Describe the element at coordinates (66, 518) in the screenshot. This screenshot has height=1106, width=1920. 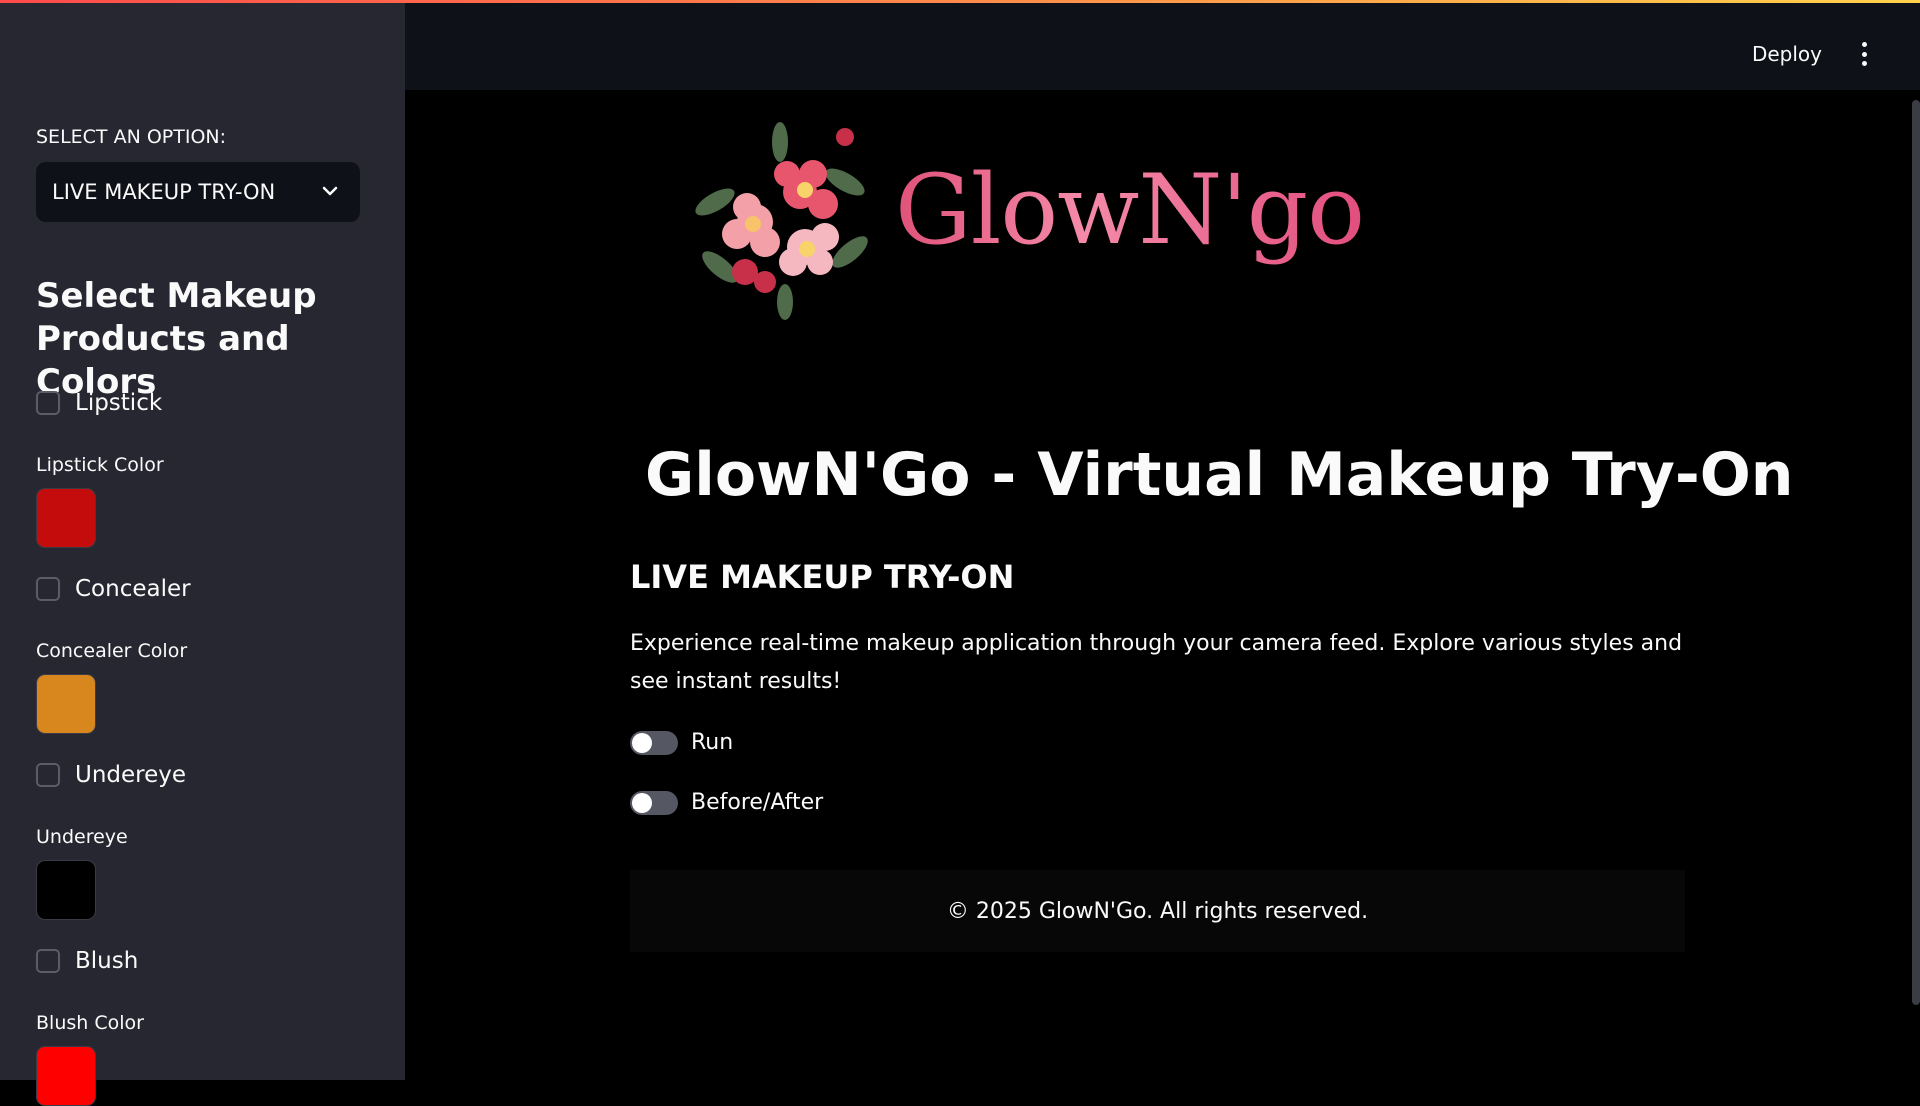
I see `lipstick-color-picker` at that location.